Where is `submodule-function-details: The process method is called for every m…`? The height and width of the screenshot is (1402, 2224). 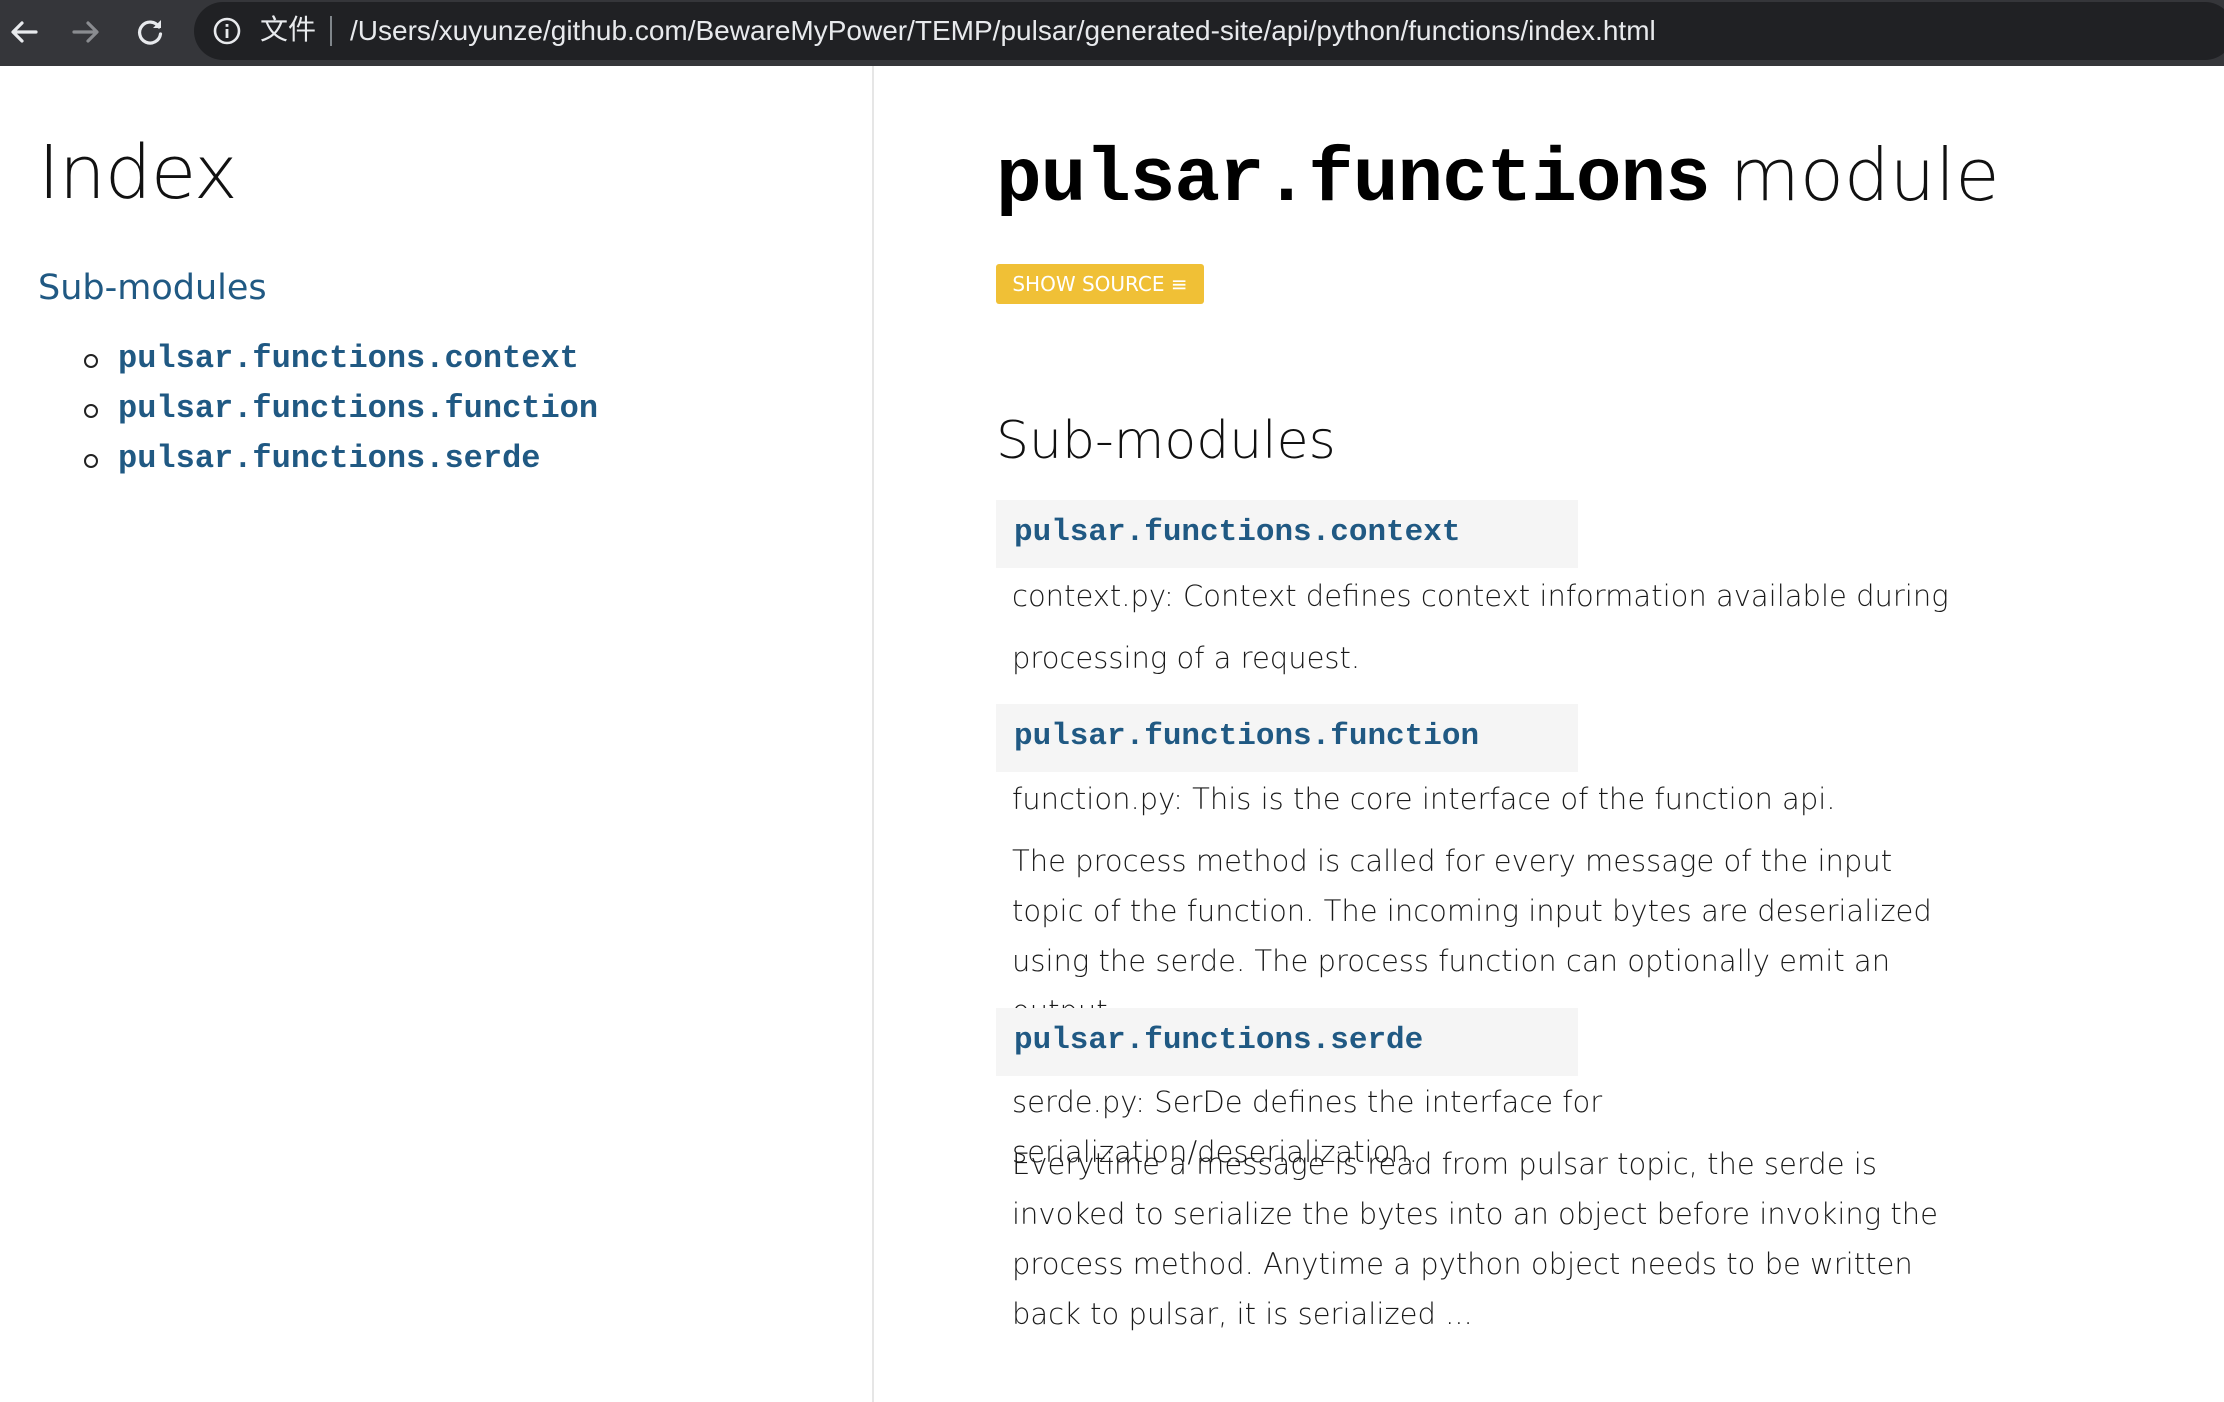
submodule-function-details: The process method is called for every m… is located at coordinates (1472, 936).